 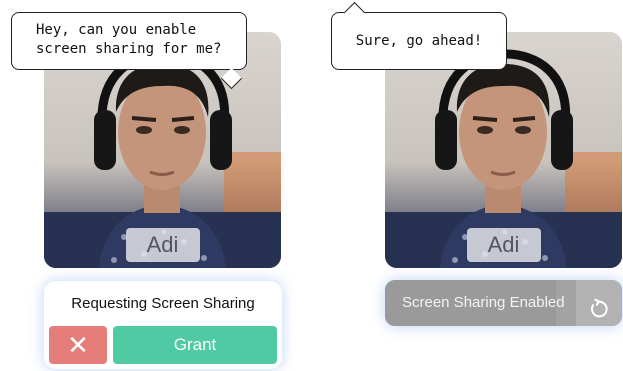 What do you see at coordinates (354, 12) in the screenshot?
I see `speech-bubble-tail` at bounding box center [354, 12].